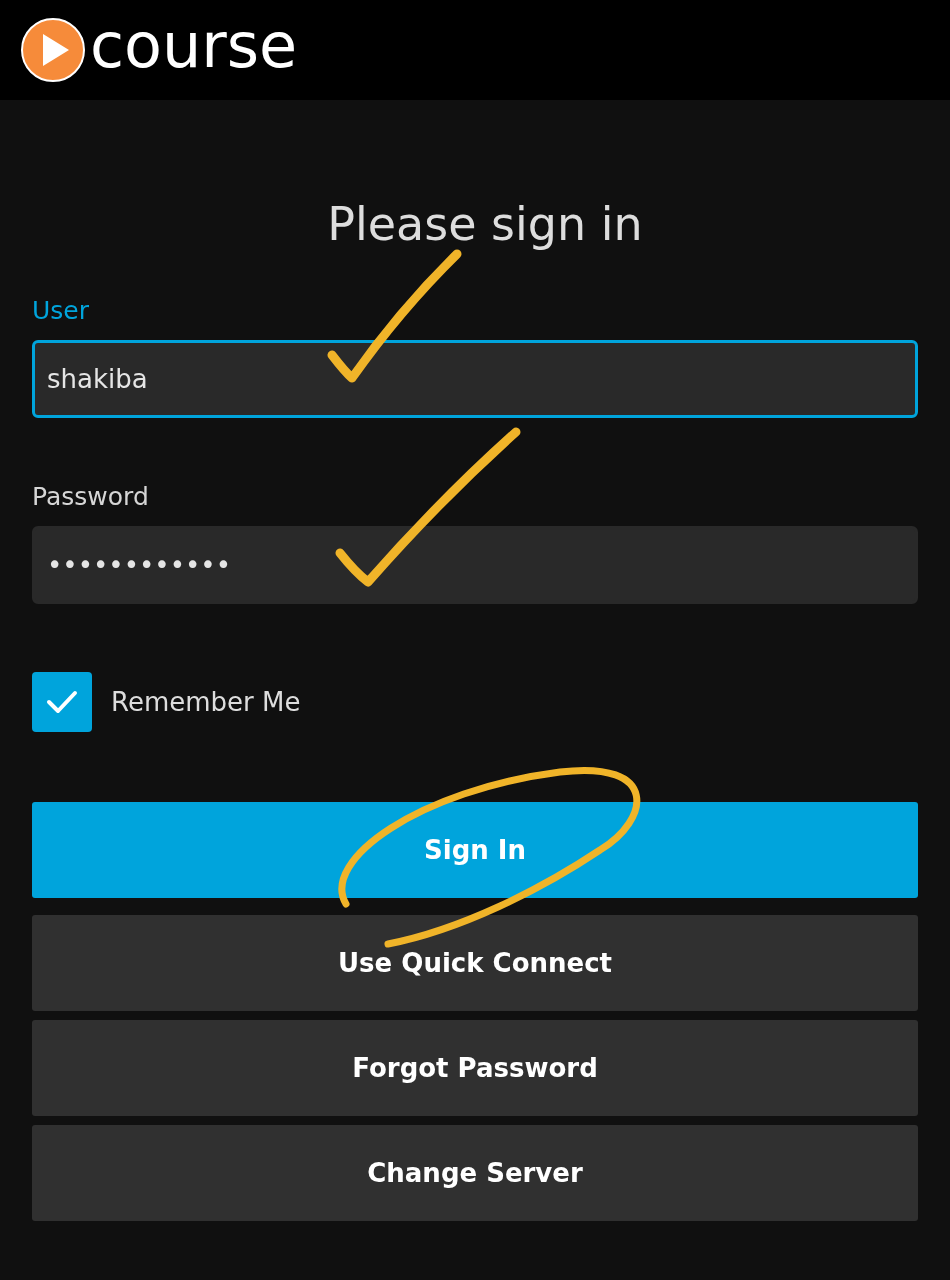 Image resolution: width=950 pixels, height=1280 pixels. What do you see at coordinates (475, 379) in the screenshot?
I see `text-field: shakiba` at bounding box center [475, 379].